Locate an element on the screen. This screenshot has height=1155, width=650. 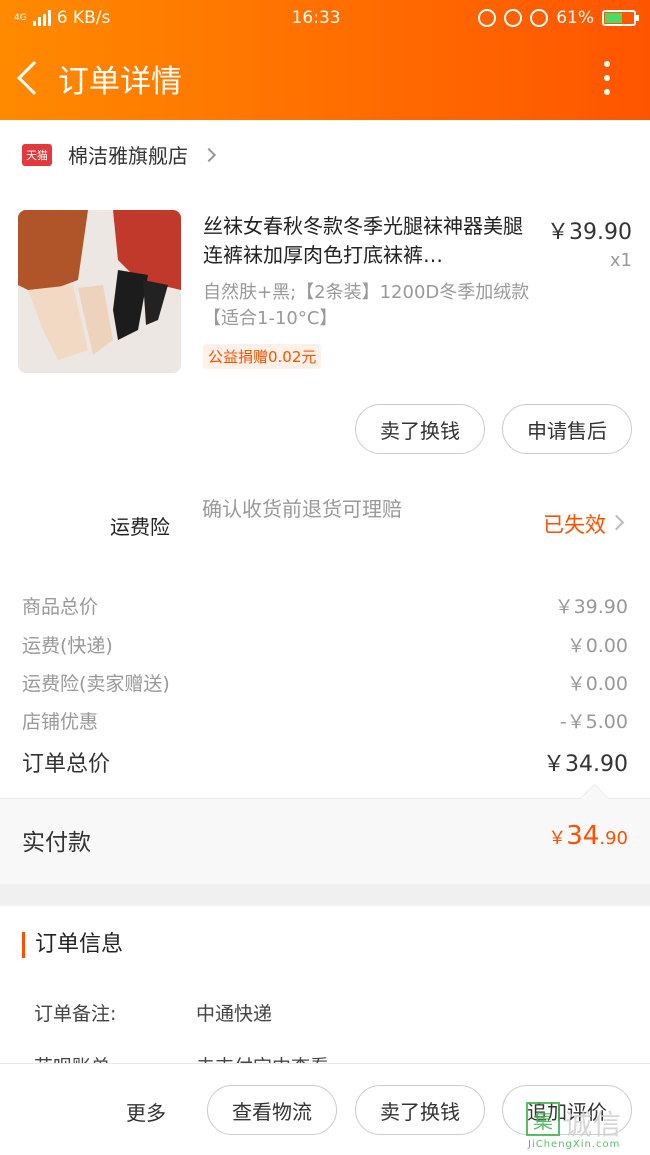
status-time: 16:33 is located at coordinates (316, 18).